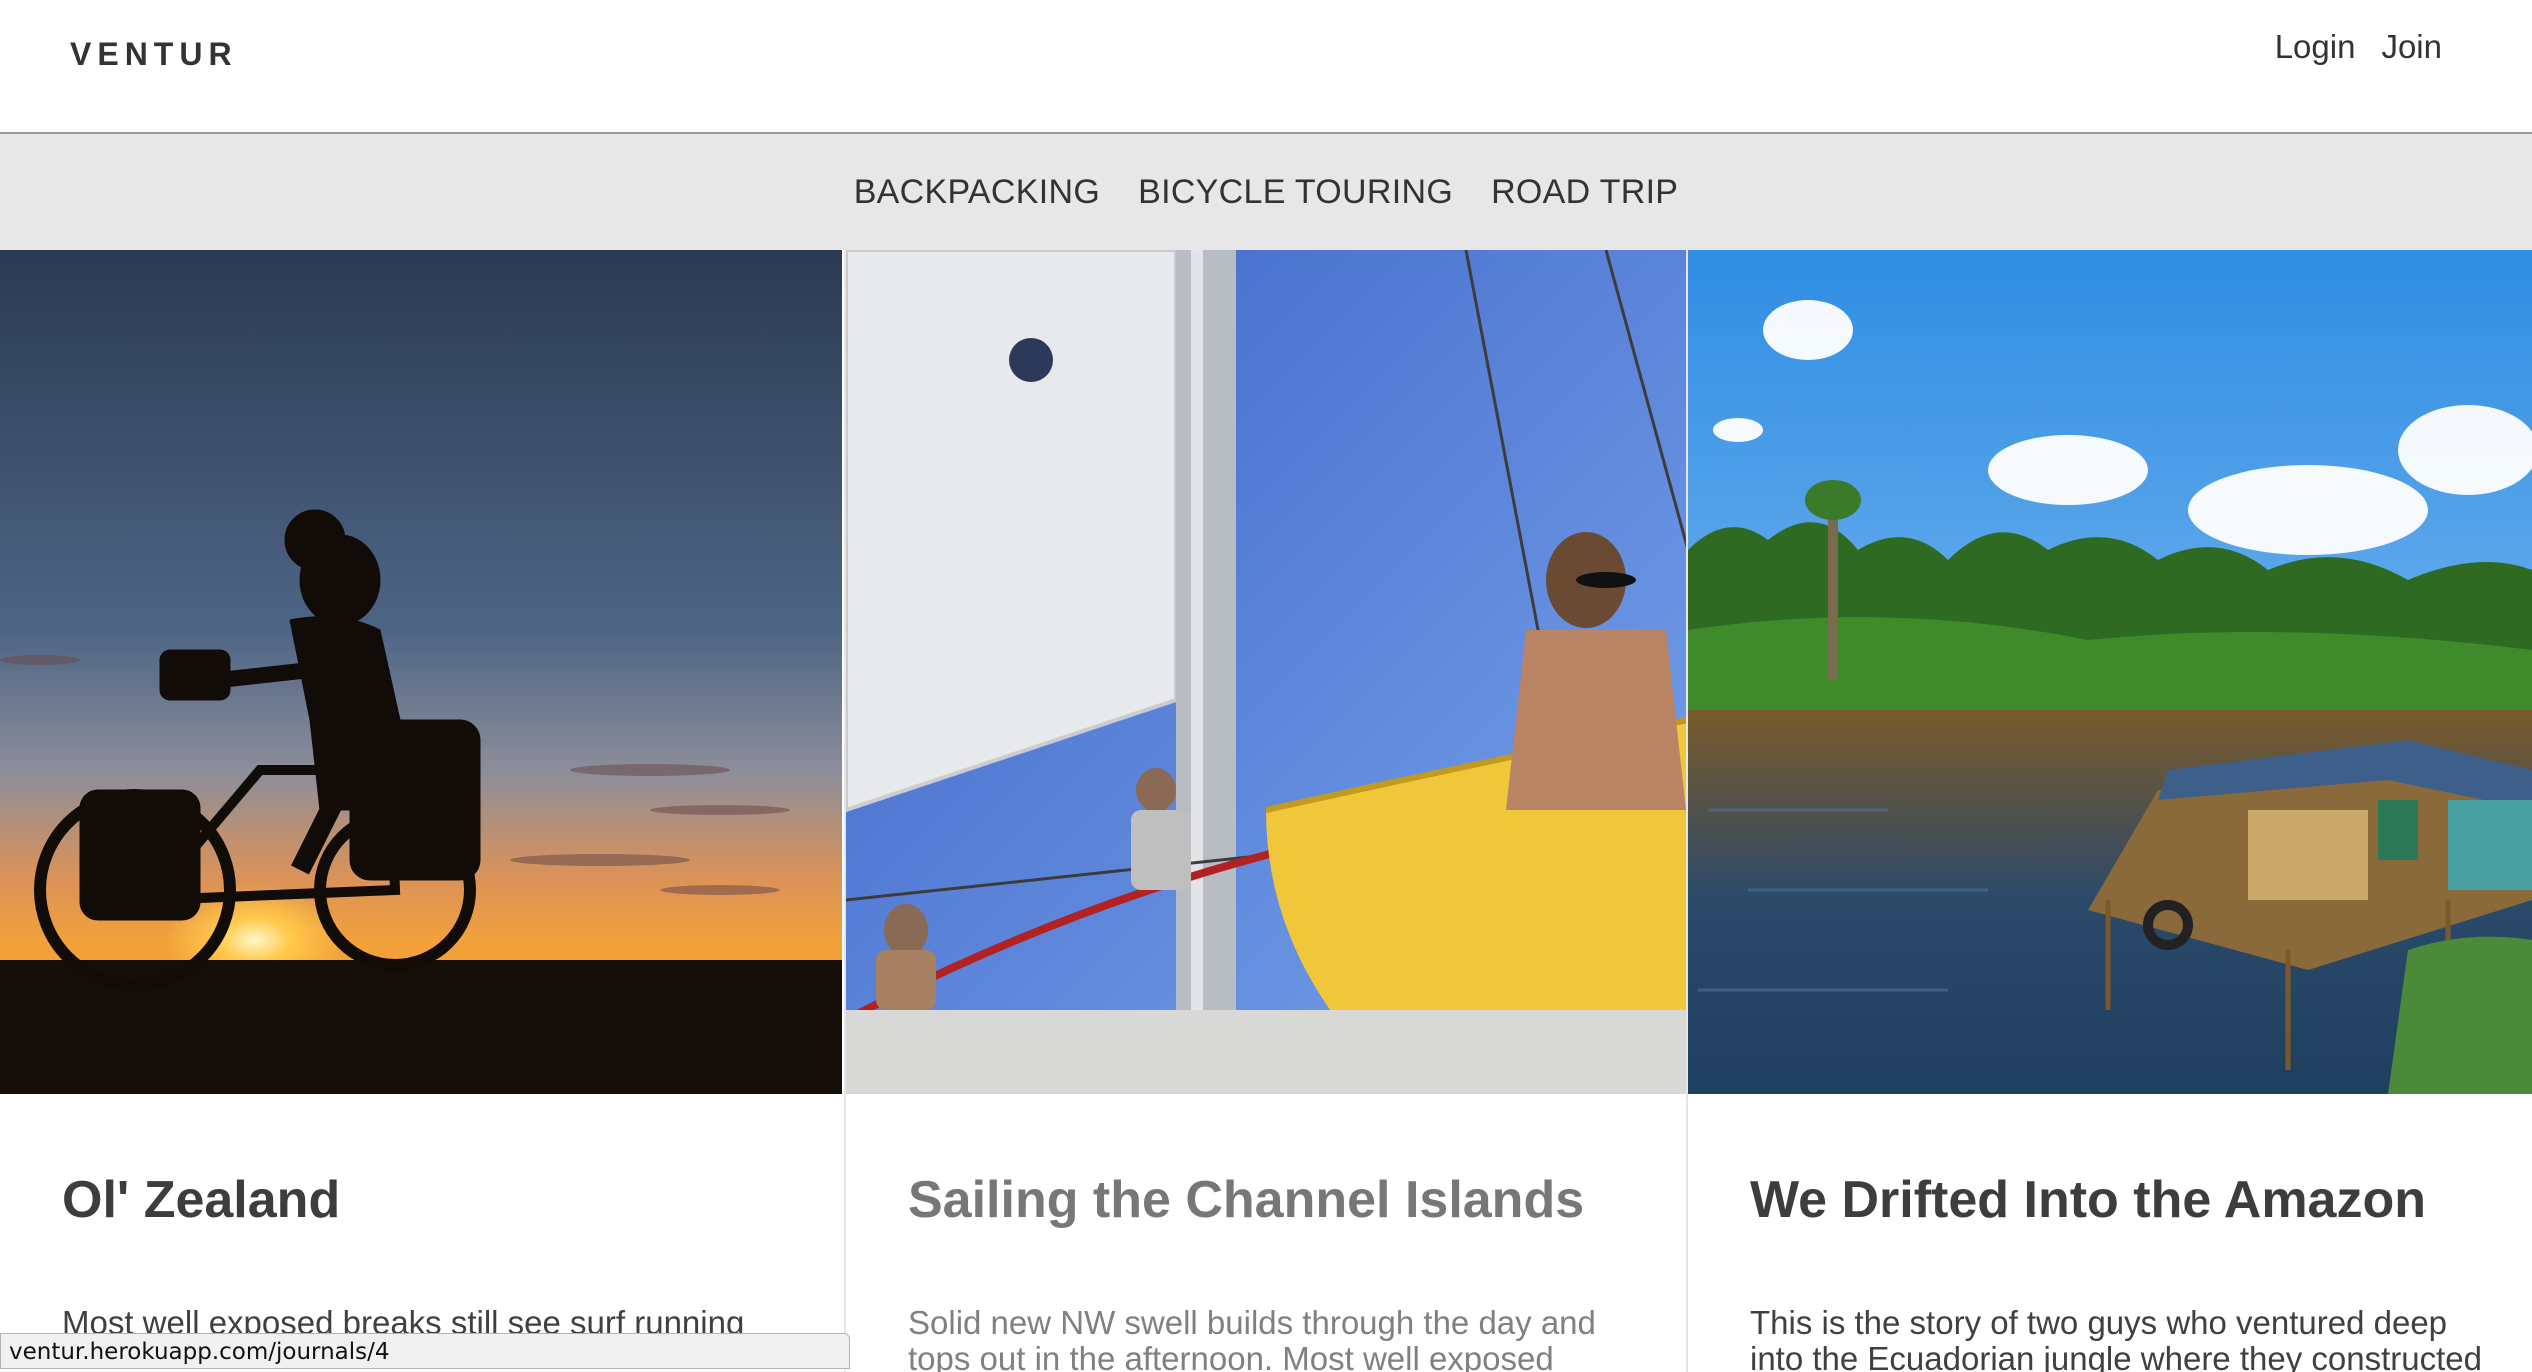 This screenshot has height=1372, width=2532. Describe the element at coordinates (977, 192) in the screenshot. I see `category-backpacking: BACKPACKING` at that location.